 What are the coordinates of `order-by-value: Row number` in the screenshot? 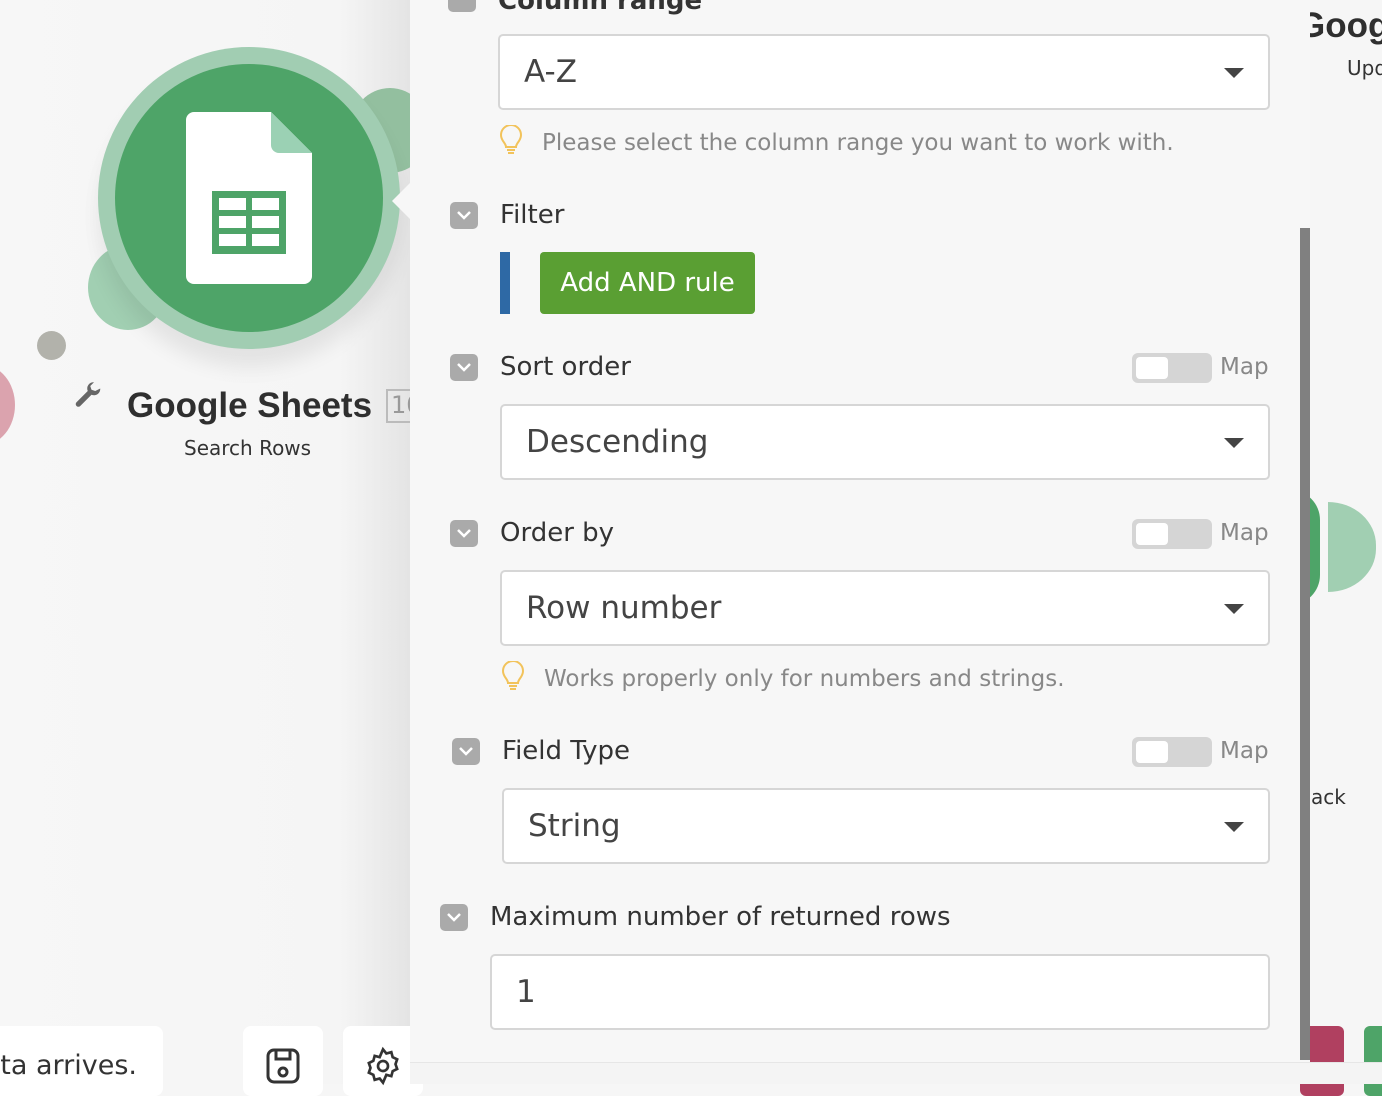 It's located at (624, 608).